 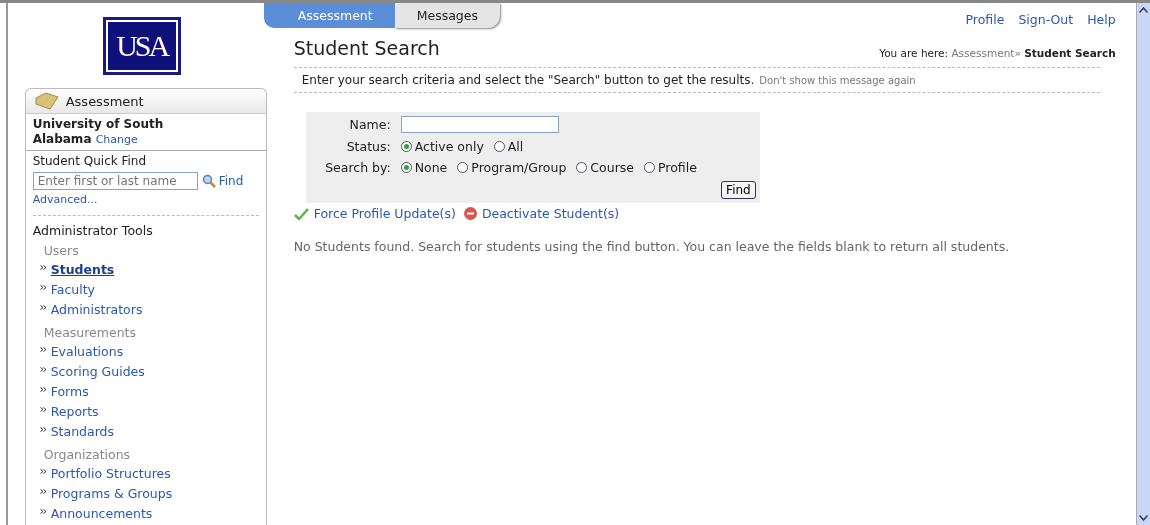 I want to click on sidebar-link: Programs & Groups, so click(x=111, y=494).